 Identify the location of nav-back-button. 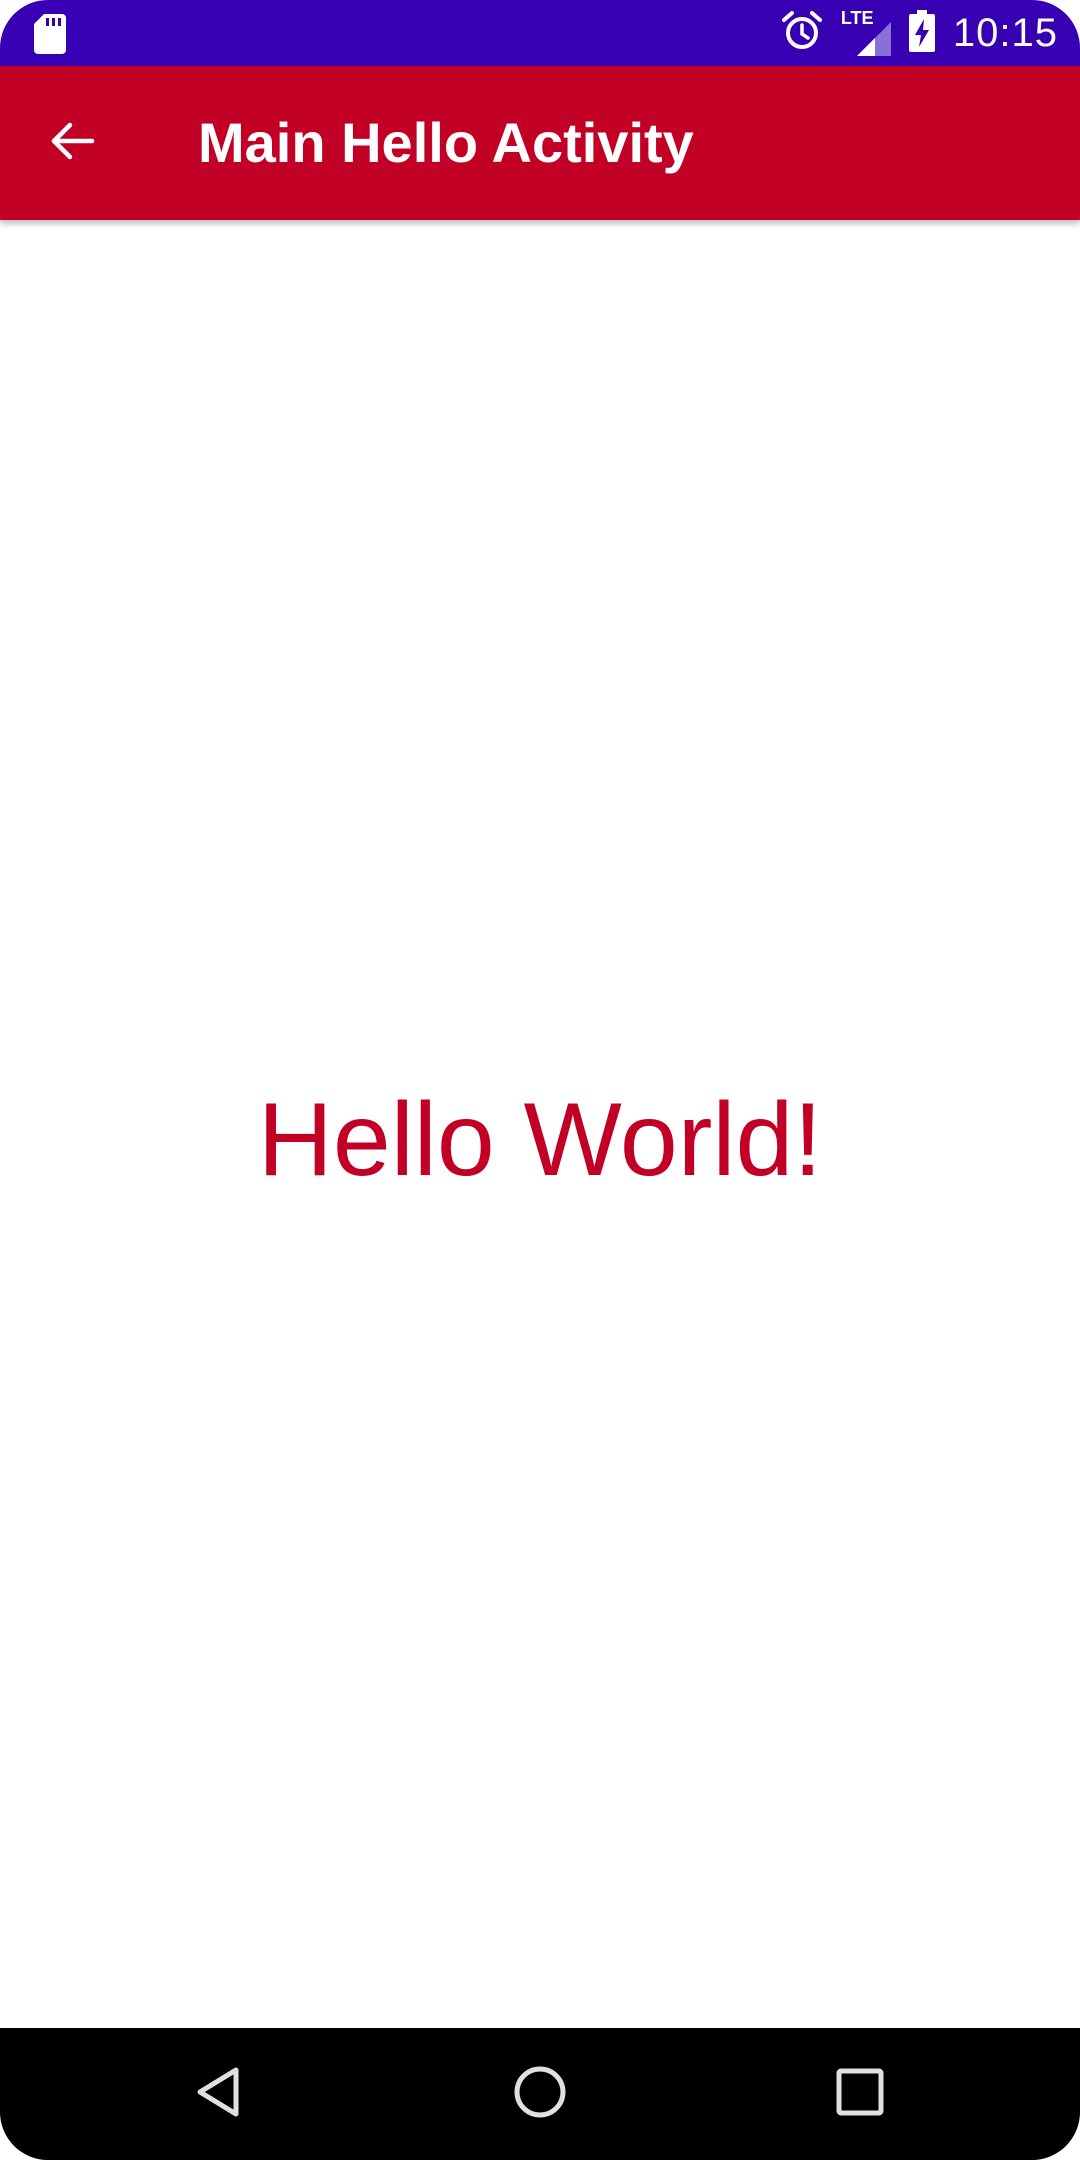
(220, 2094).